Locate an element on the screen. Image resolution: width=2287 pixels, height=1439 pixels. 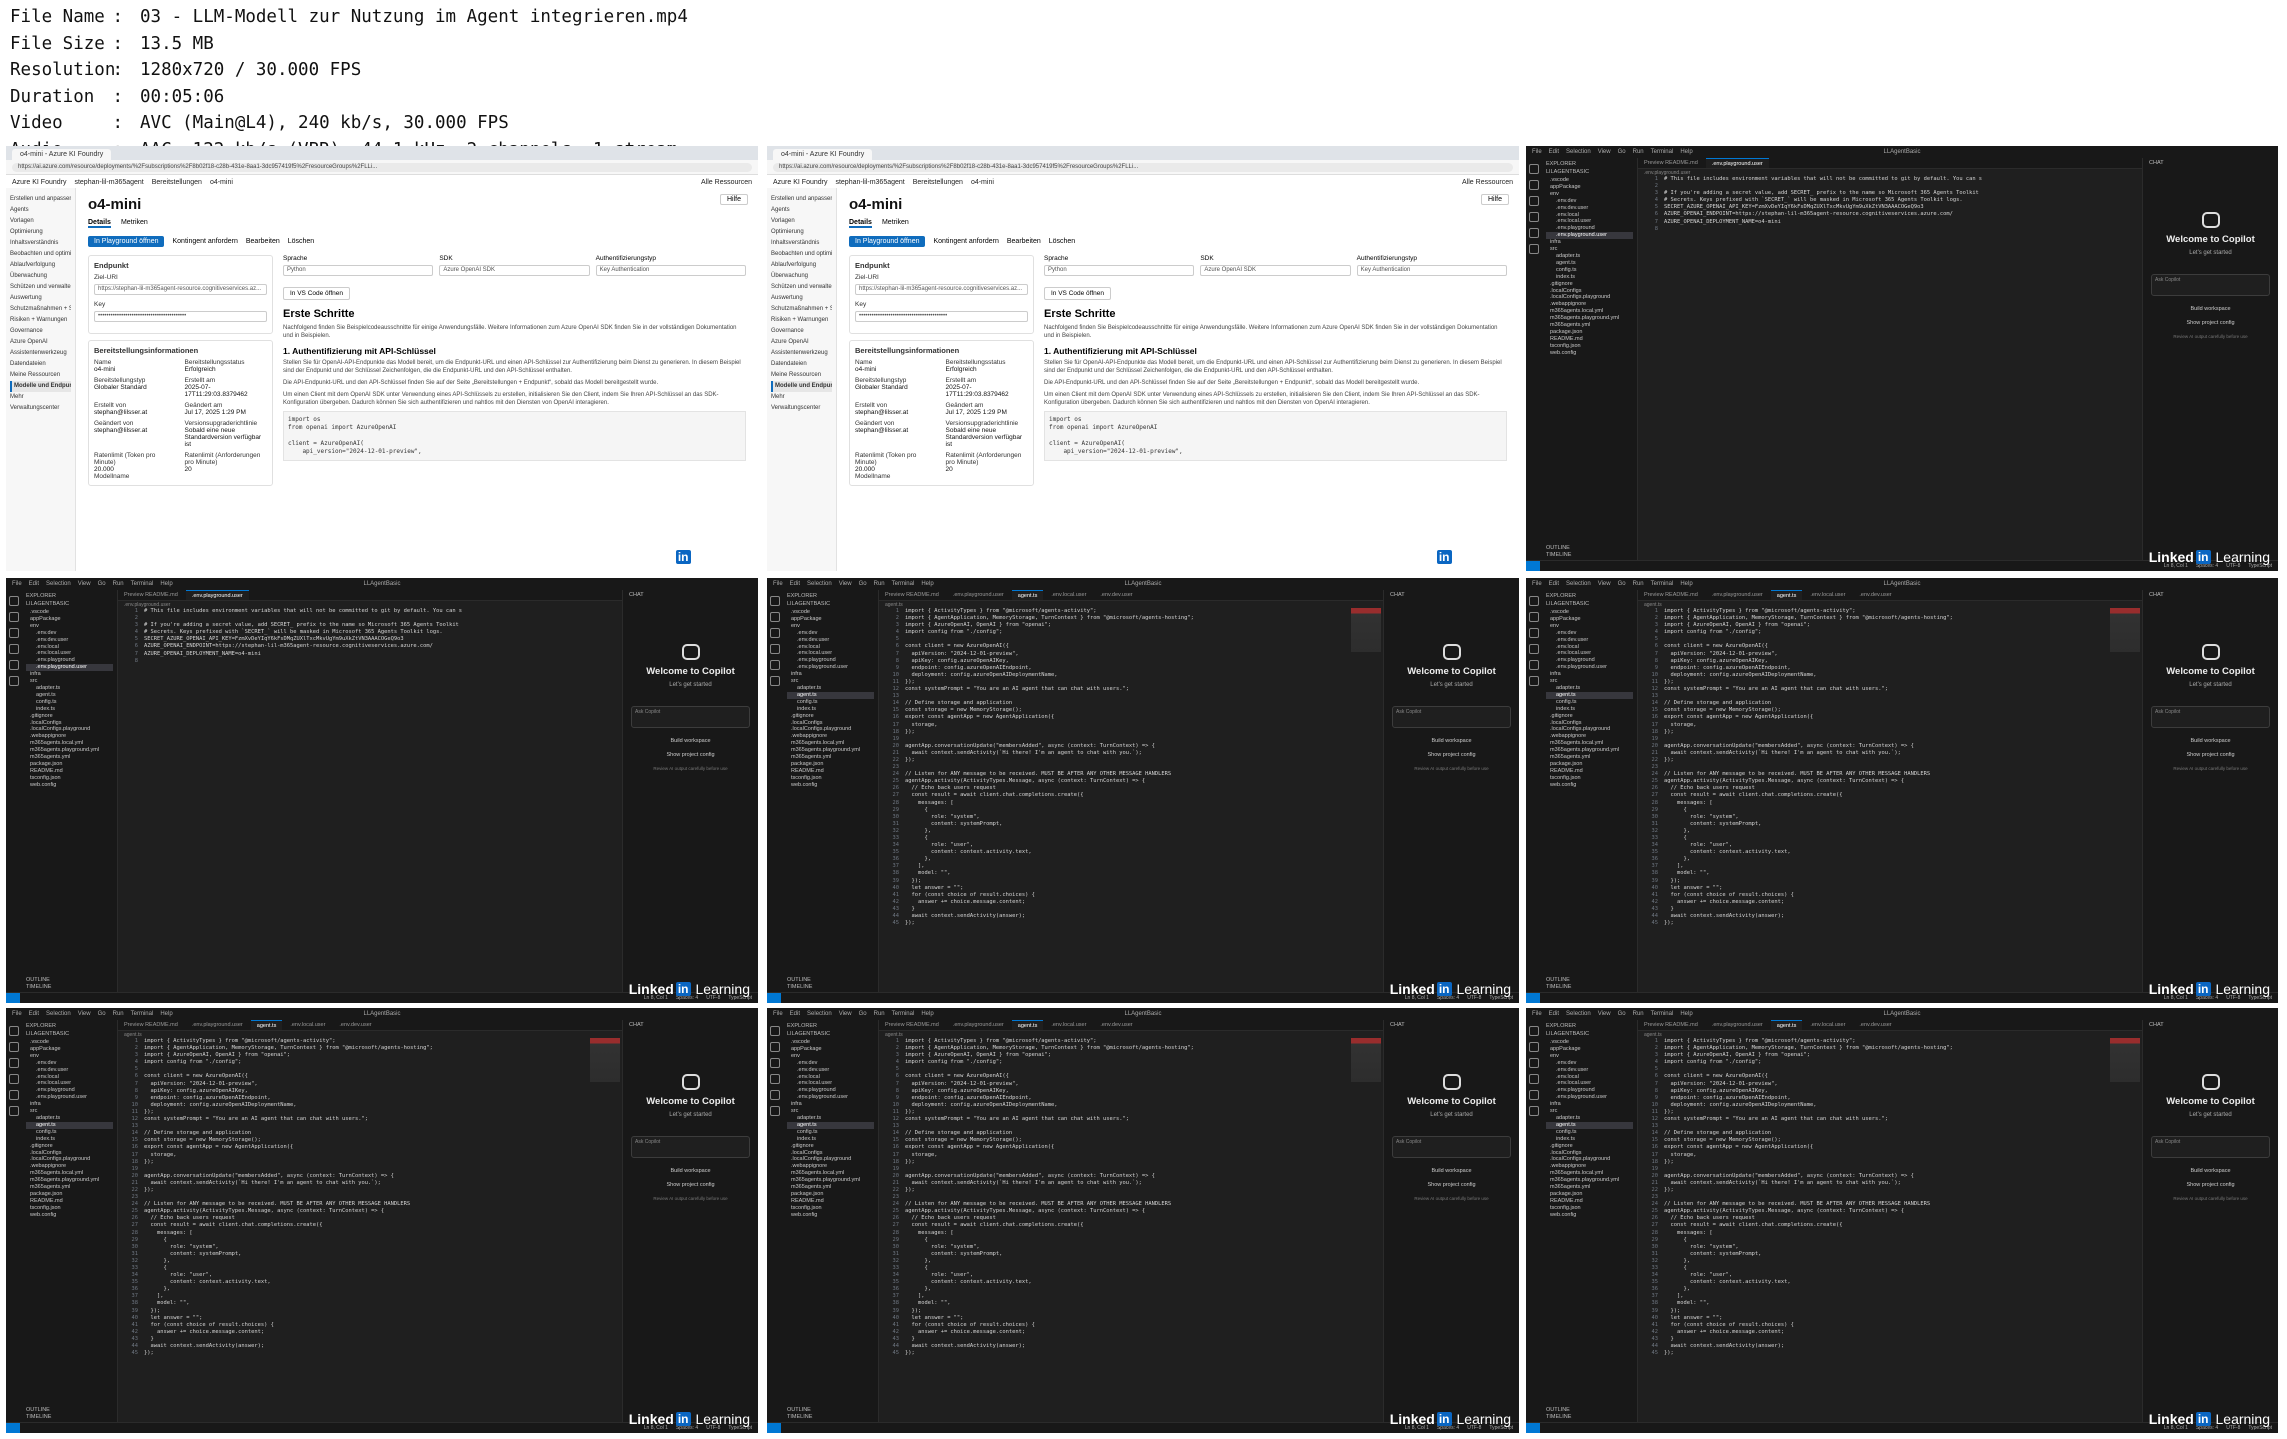
nav-item: Ablaufverfolgung is located at coordinates (801, 265).